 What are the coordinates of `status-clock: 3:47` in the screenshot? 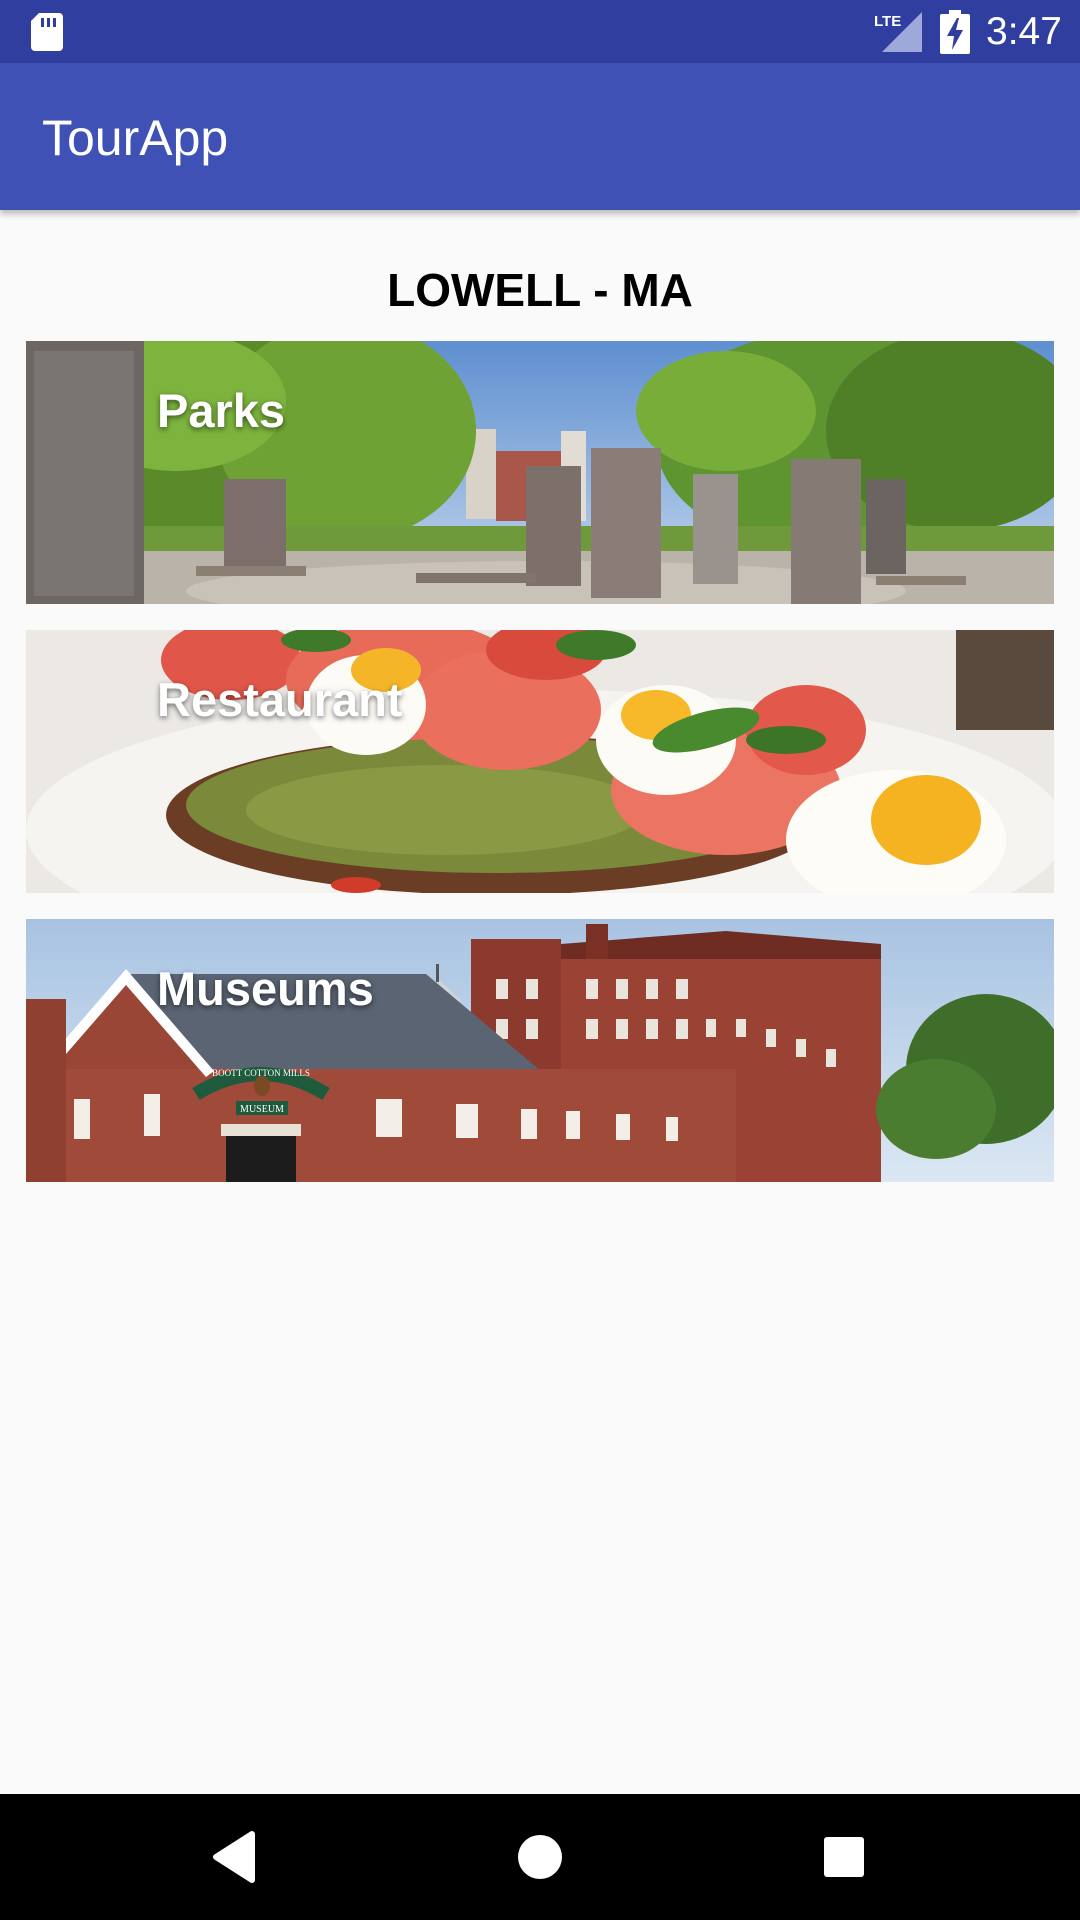 It's located at (1024, 31).